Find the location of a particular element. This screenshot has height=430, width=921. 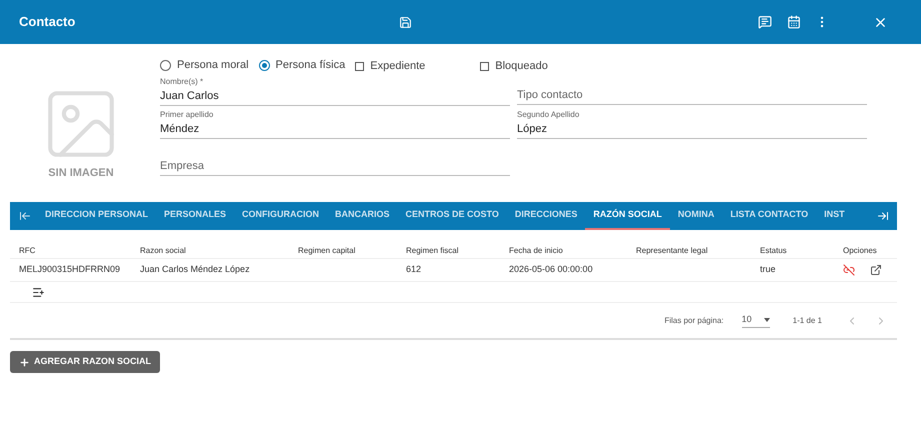

input-field: Juan Carlos is located at coordinates (335, 97).